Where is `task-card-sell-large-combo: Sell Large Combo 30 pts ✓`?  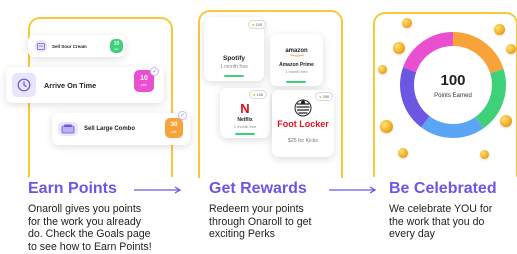 task-card-sell-large-combo: Sell Large Combo 30 pts ✓ is located at coordinates (121, 128).